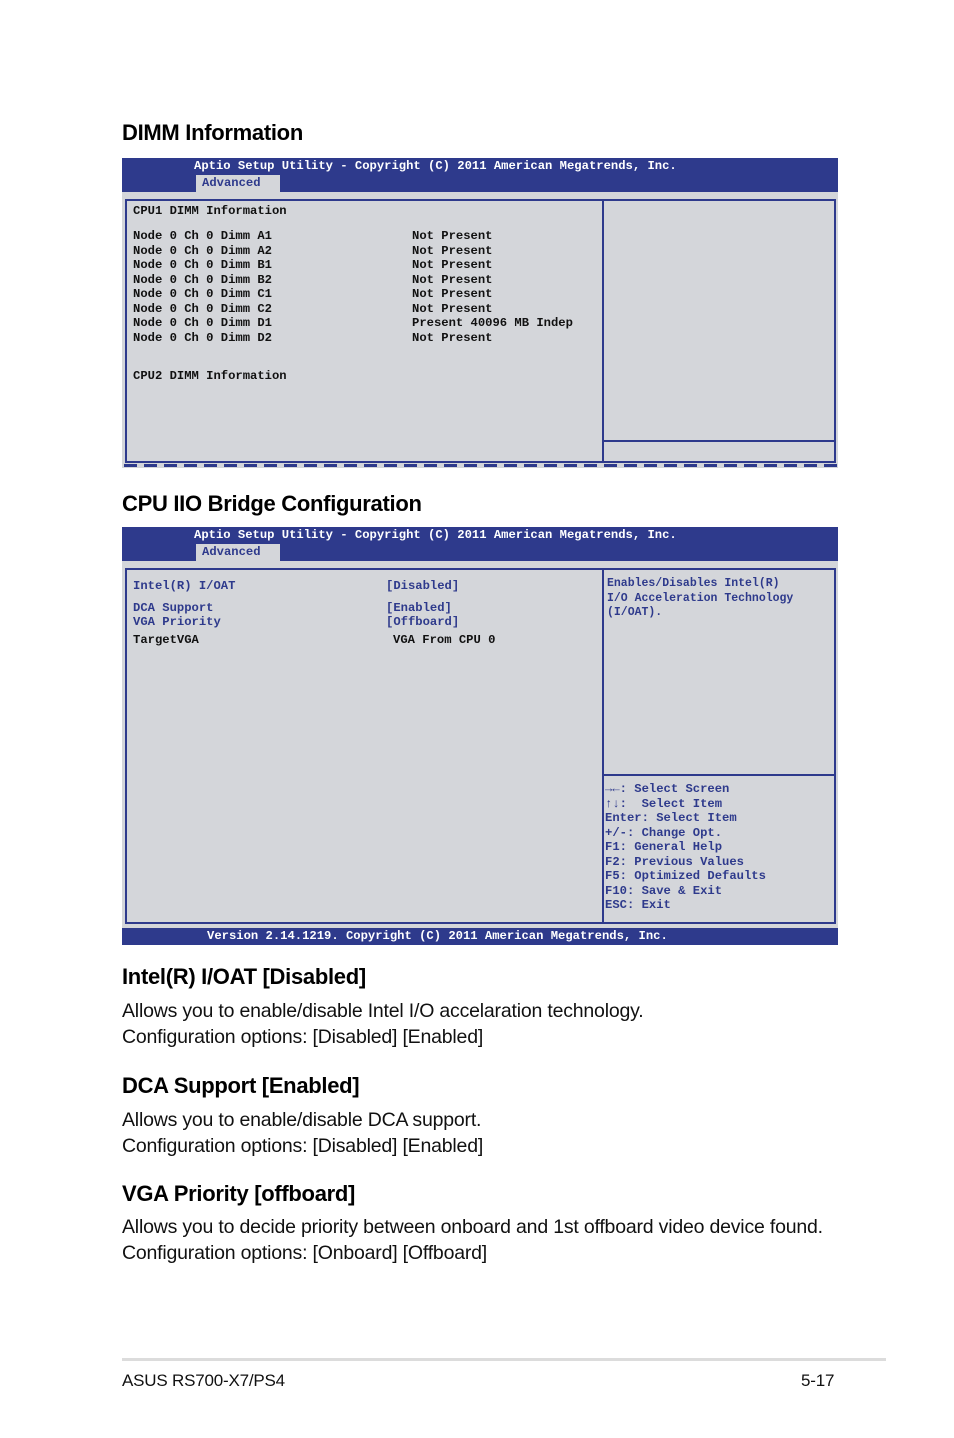 This screenshot has width=954, height=1438. I want to click on key-hint: →←: Select Screen, so click(667, 789).